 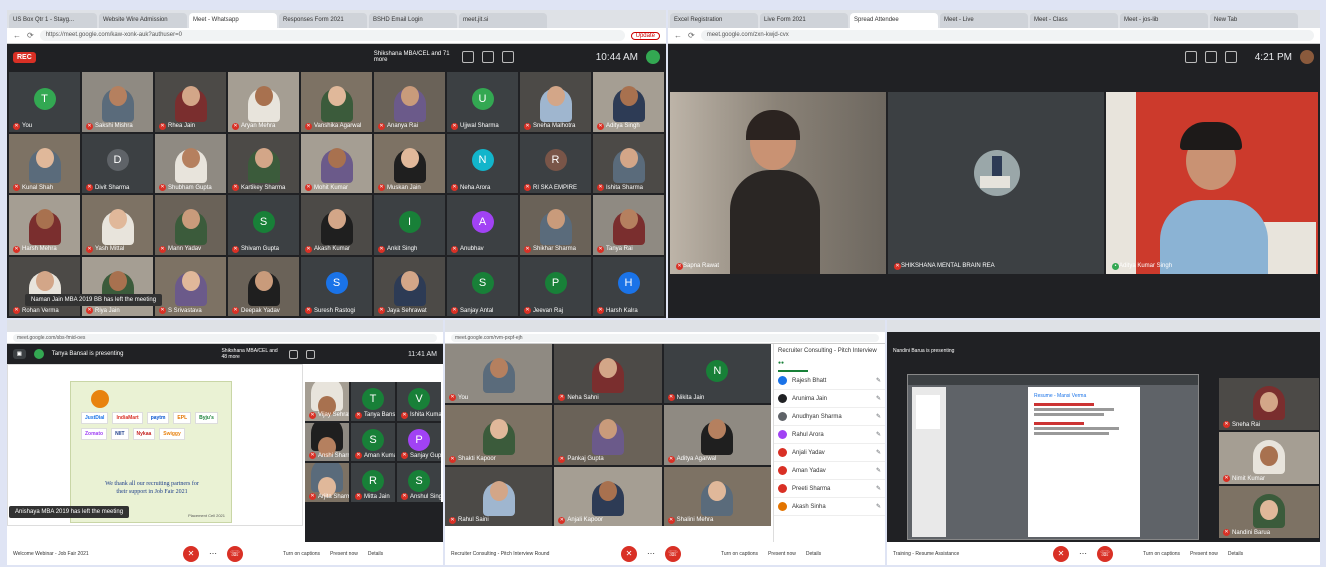 I want to click on participant-tile: P ✕ Jeevan Raj, so click(x=555, y=286).